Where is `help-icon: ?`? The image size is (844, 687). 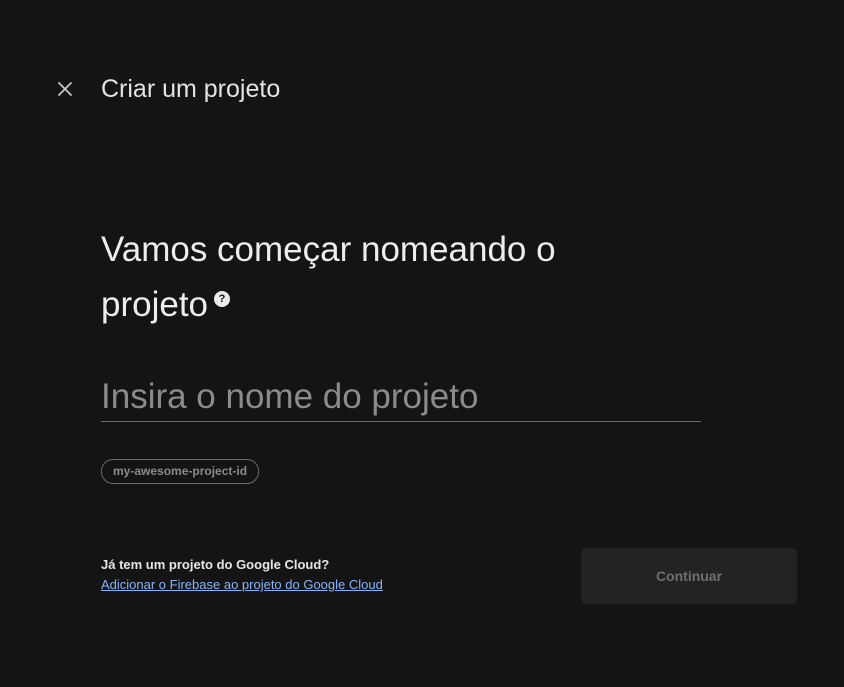 help-icon: ? is located at coordinates (222, 299).